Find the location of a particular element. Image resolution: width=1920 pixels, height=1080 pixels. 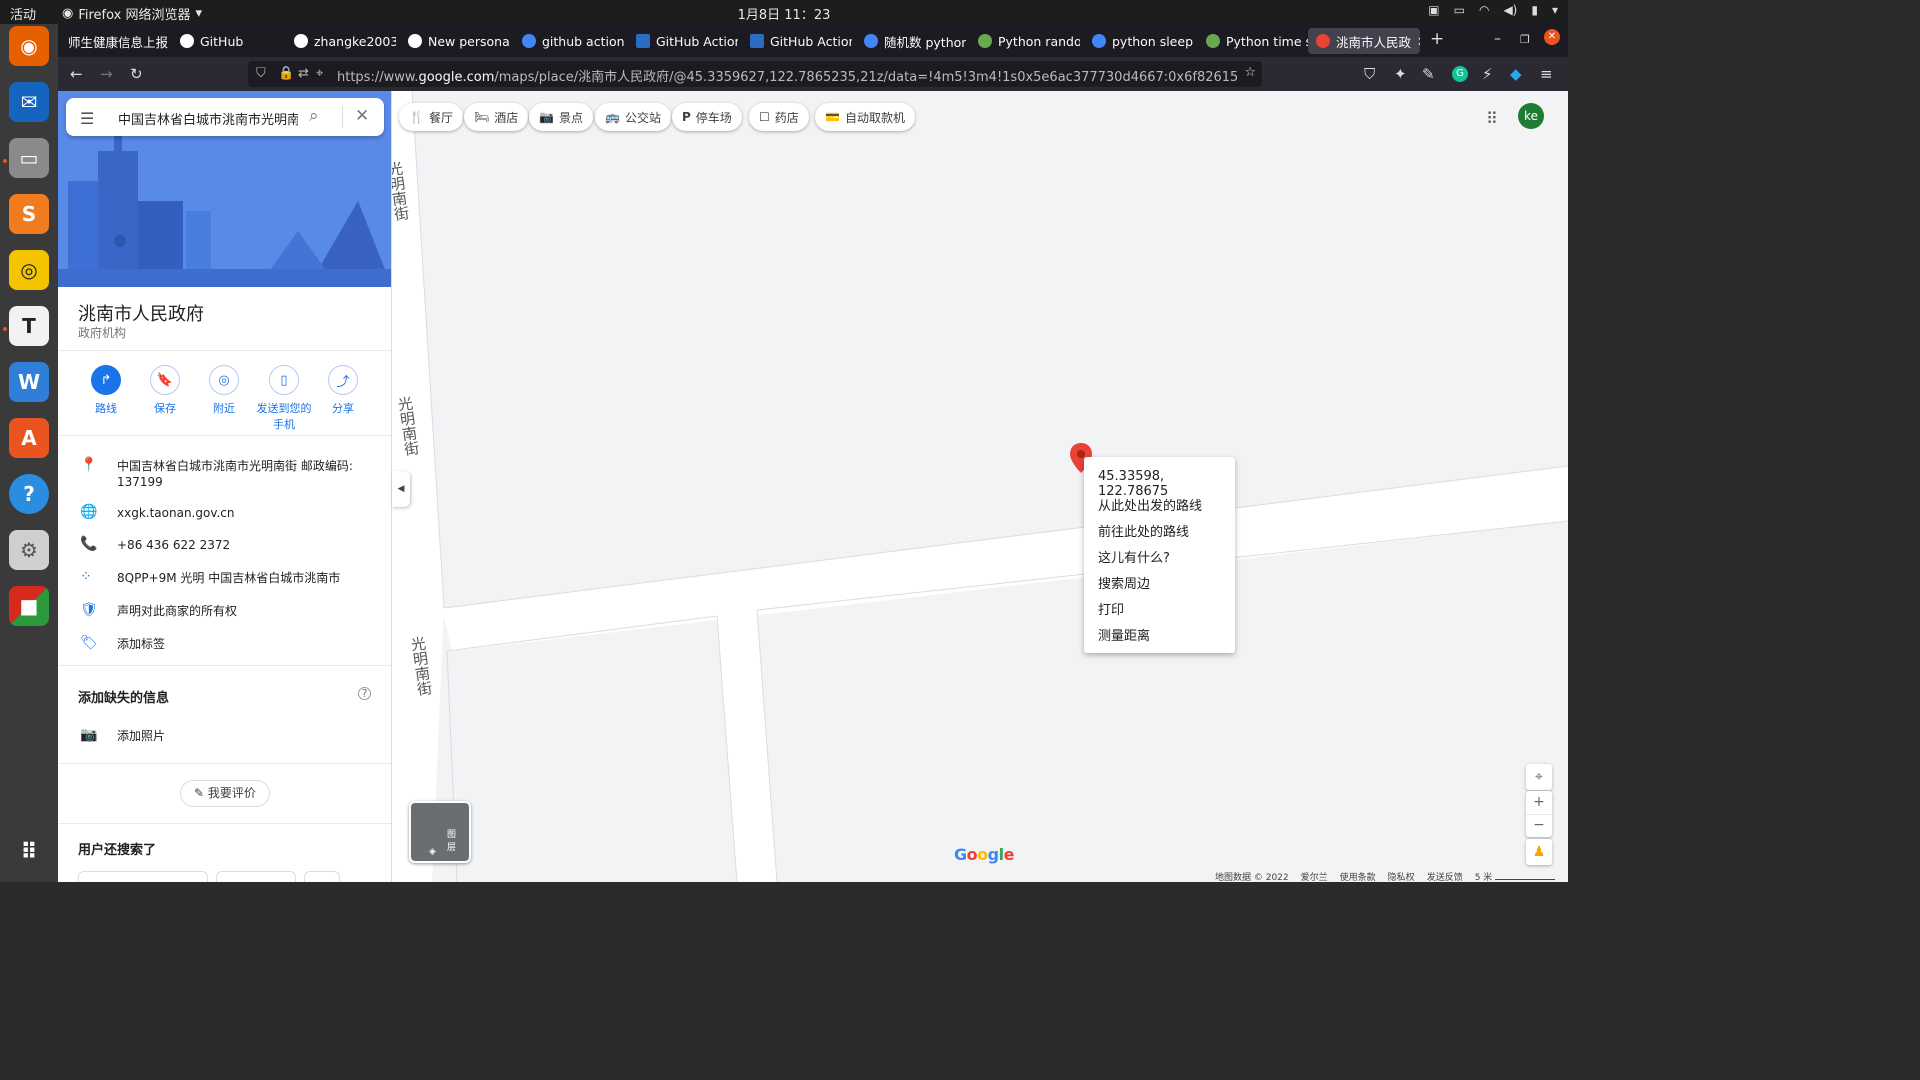

wps-dock-icon: W is located at coordinates (29, 382).